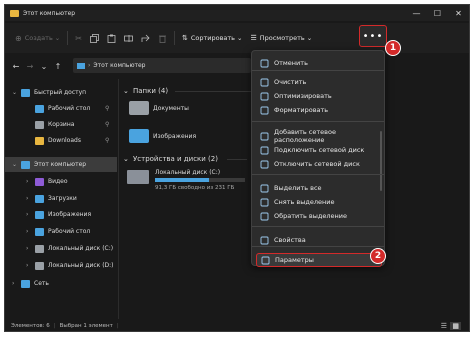 The width and height of the screenshot is (474, 338). I want to click on forward-arrow-icon: →, so click(30, 66).